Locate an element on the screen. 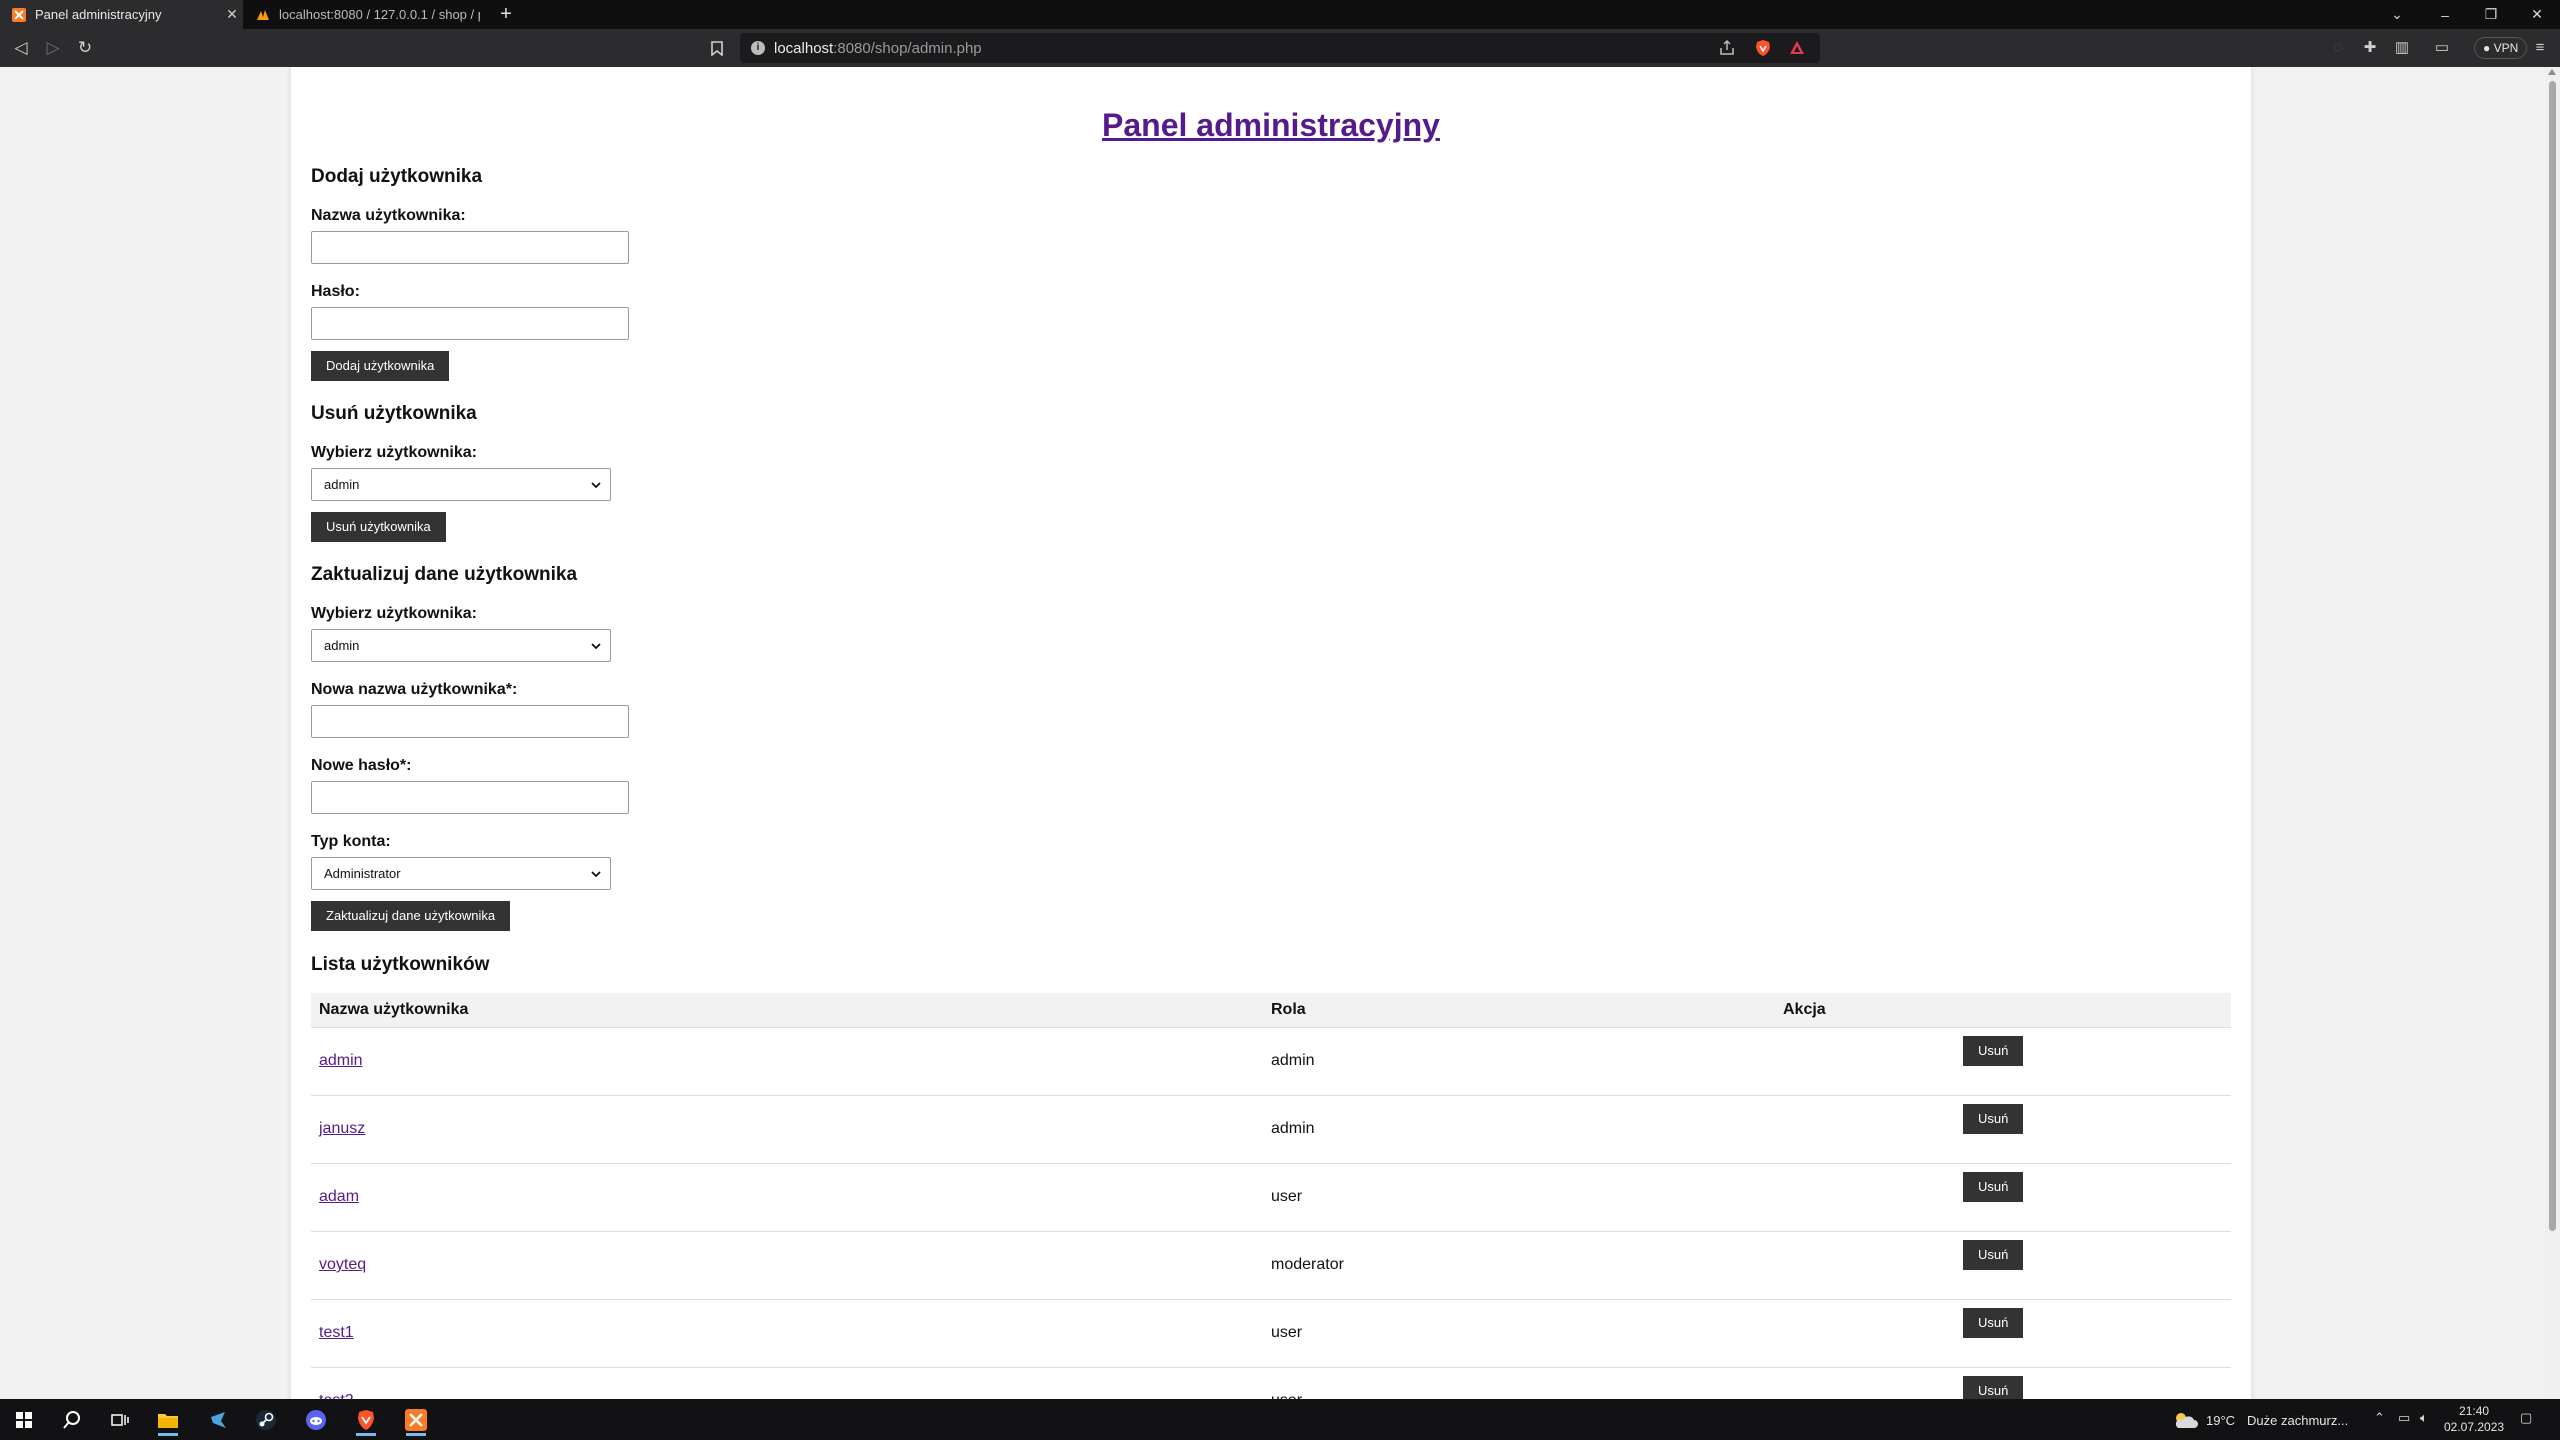 This screenshot has height=1440, width=2560. brave-rewards-icon is located at coordinates (1797, 48).